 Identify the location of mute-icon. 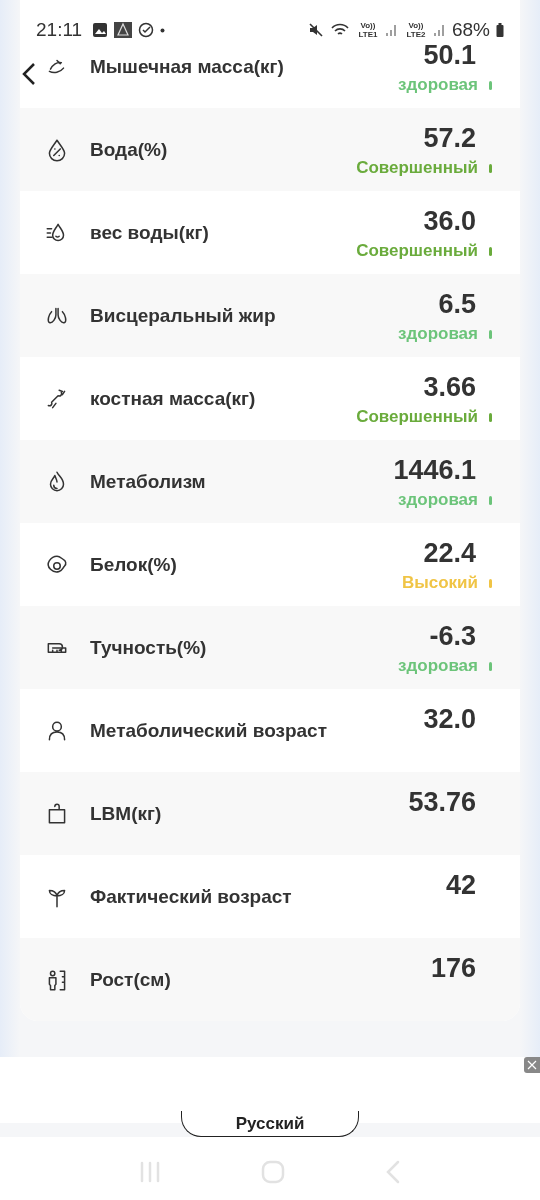
(315, 30).